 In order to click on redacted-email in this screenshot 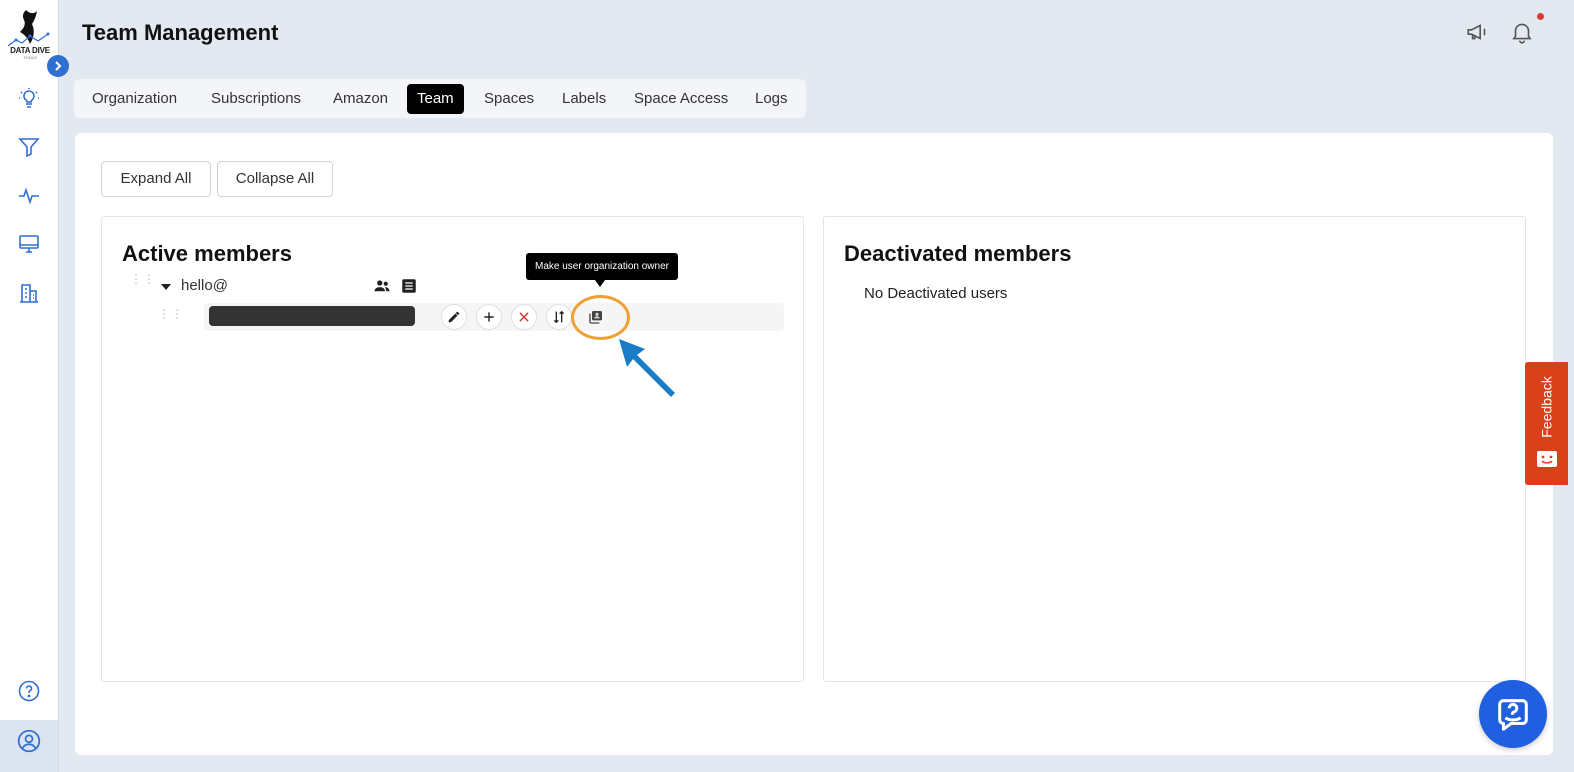, I will do `click(312, 316)`.